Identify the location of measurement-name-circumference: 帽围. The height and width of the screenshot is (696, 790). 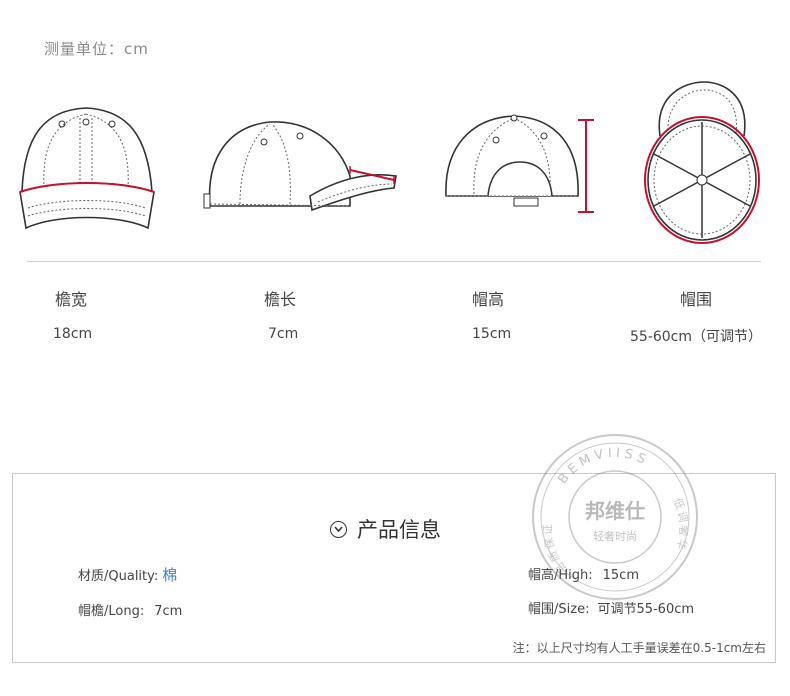
(696, 299).